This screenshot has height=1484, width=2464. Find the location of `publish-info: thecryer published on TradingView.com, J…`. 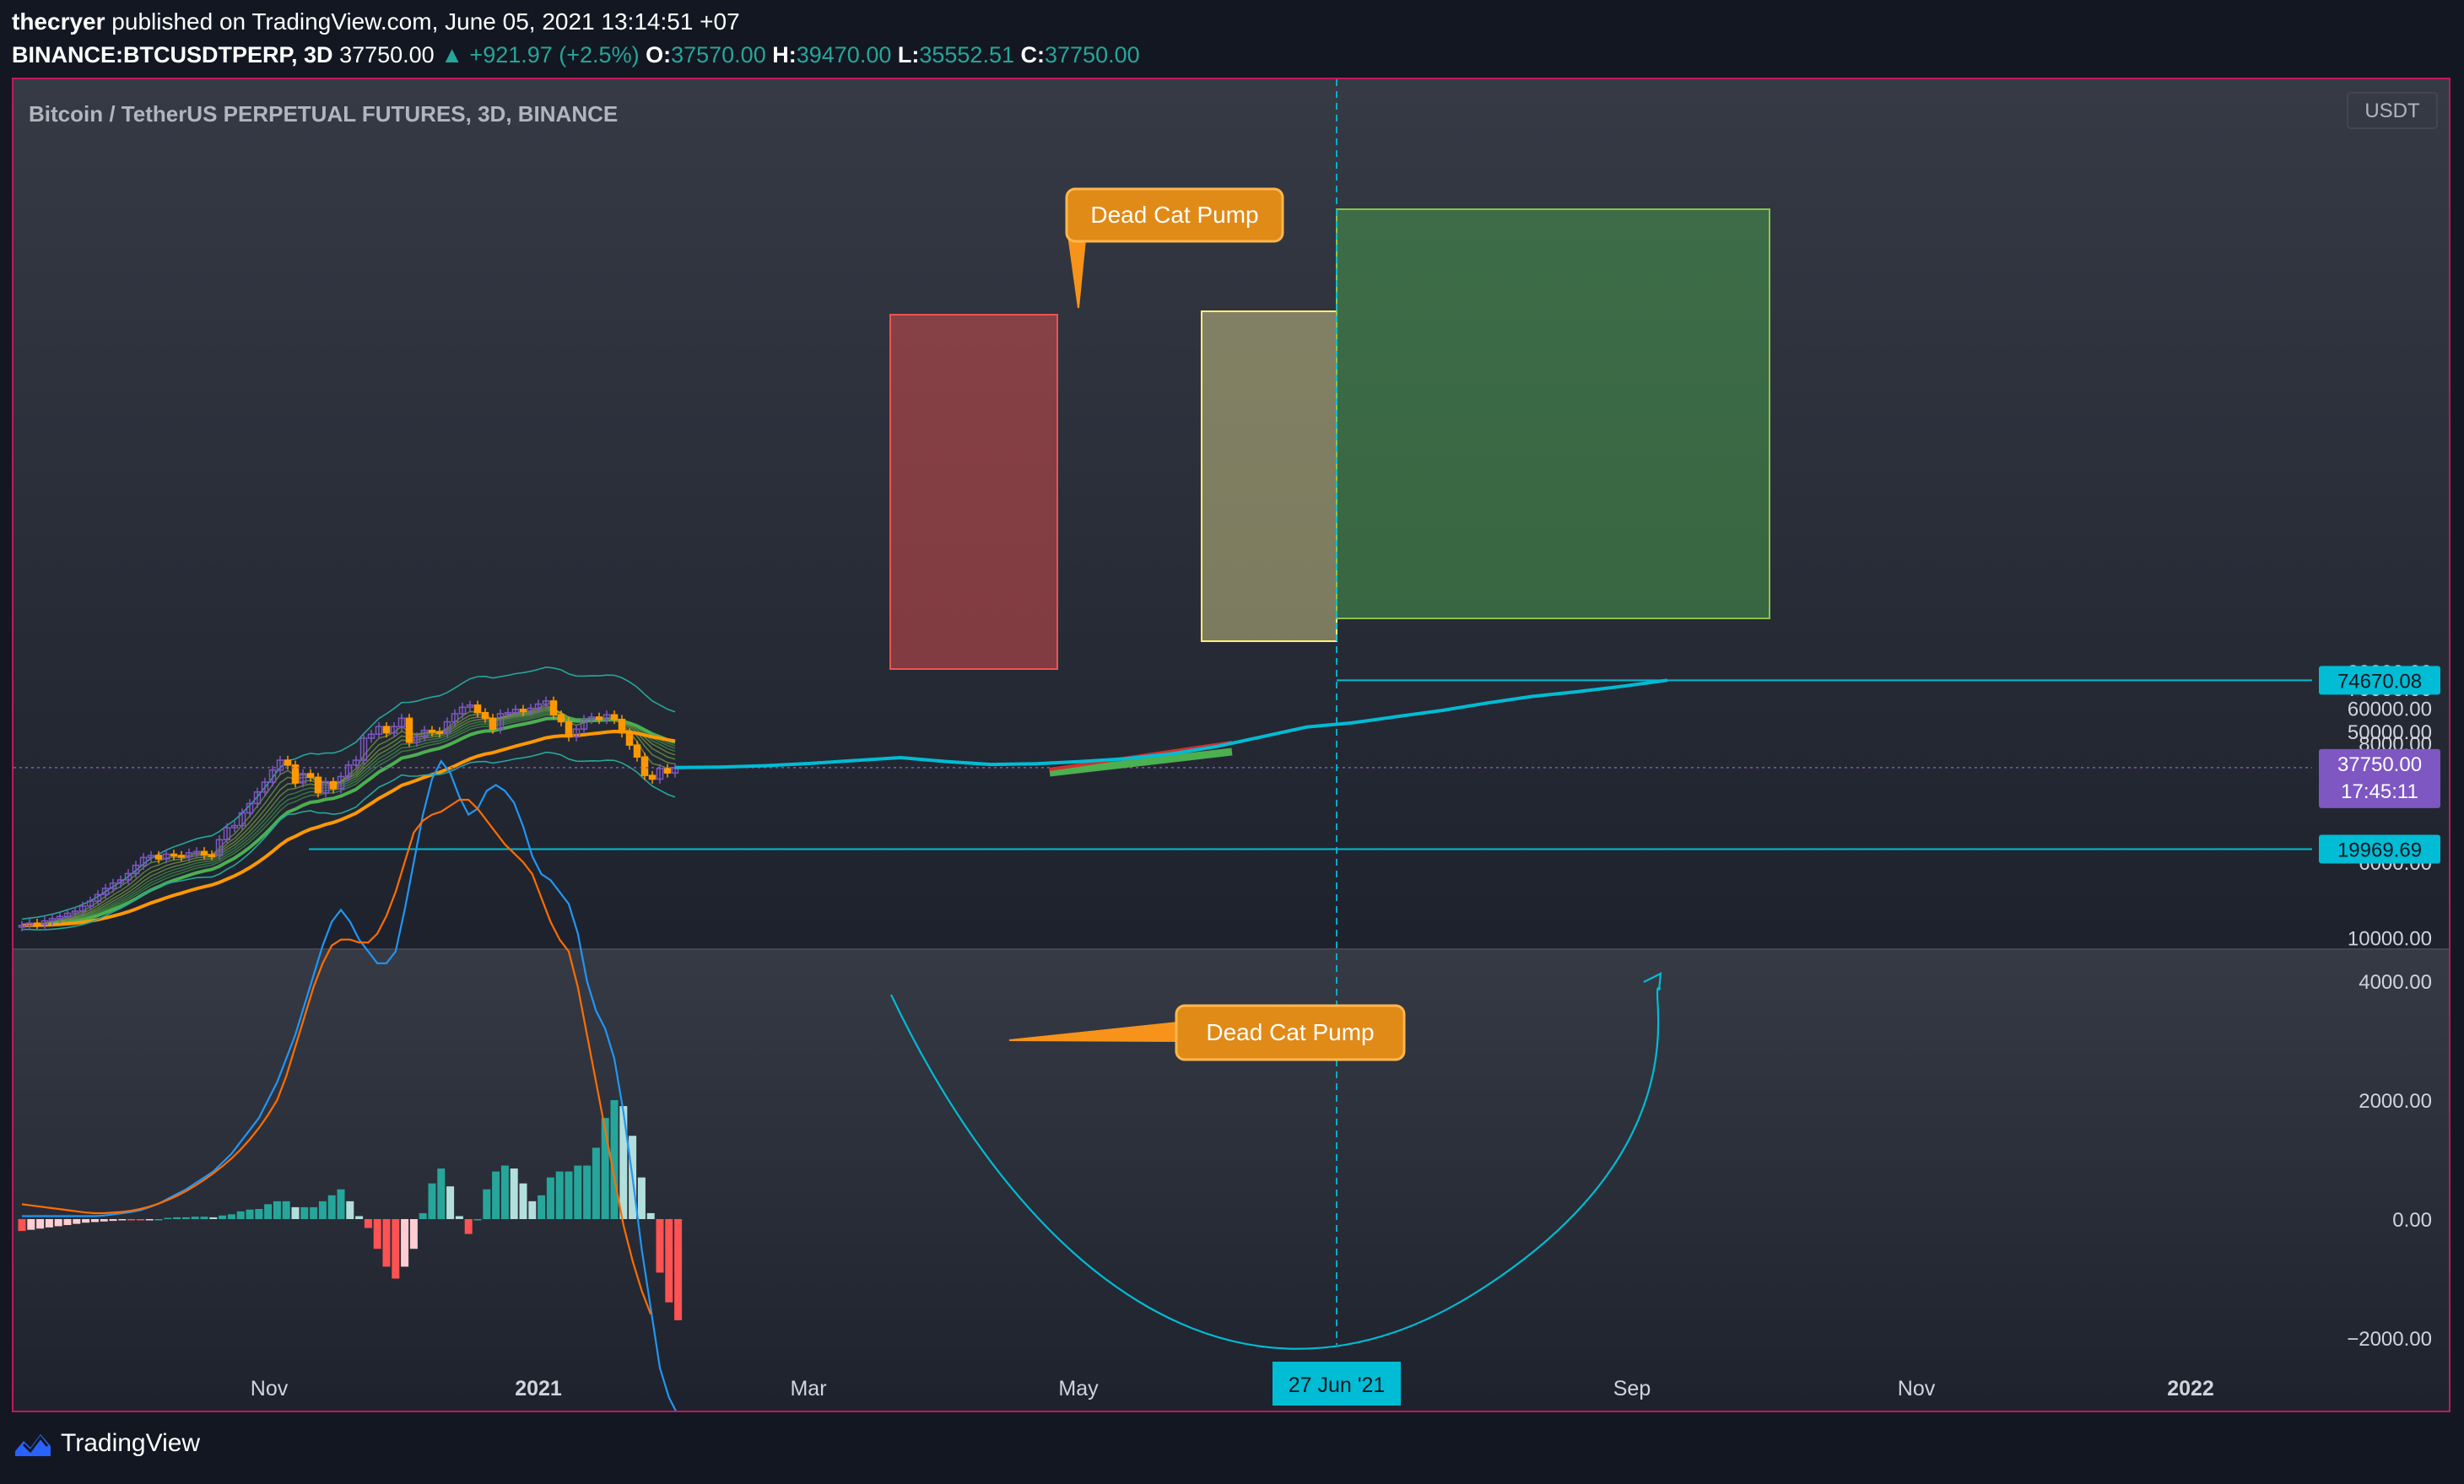

publish-info: thecryer published on TradingView.com, J… is located at coordinates (376, 21).